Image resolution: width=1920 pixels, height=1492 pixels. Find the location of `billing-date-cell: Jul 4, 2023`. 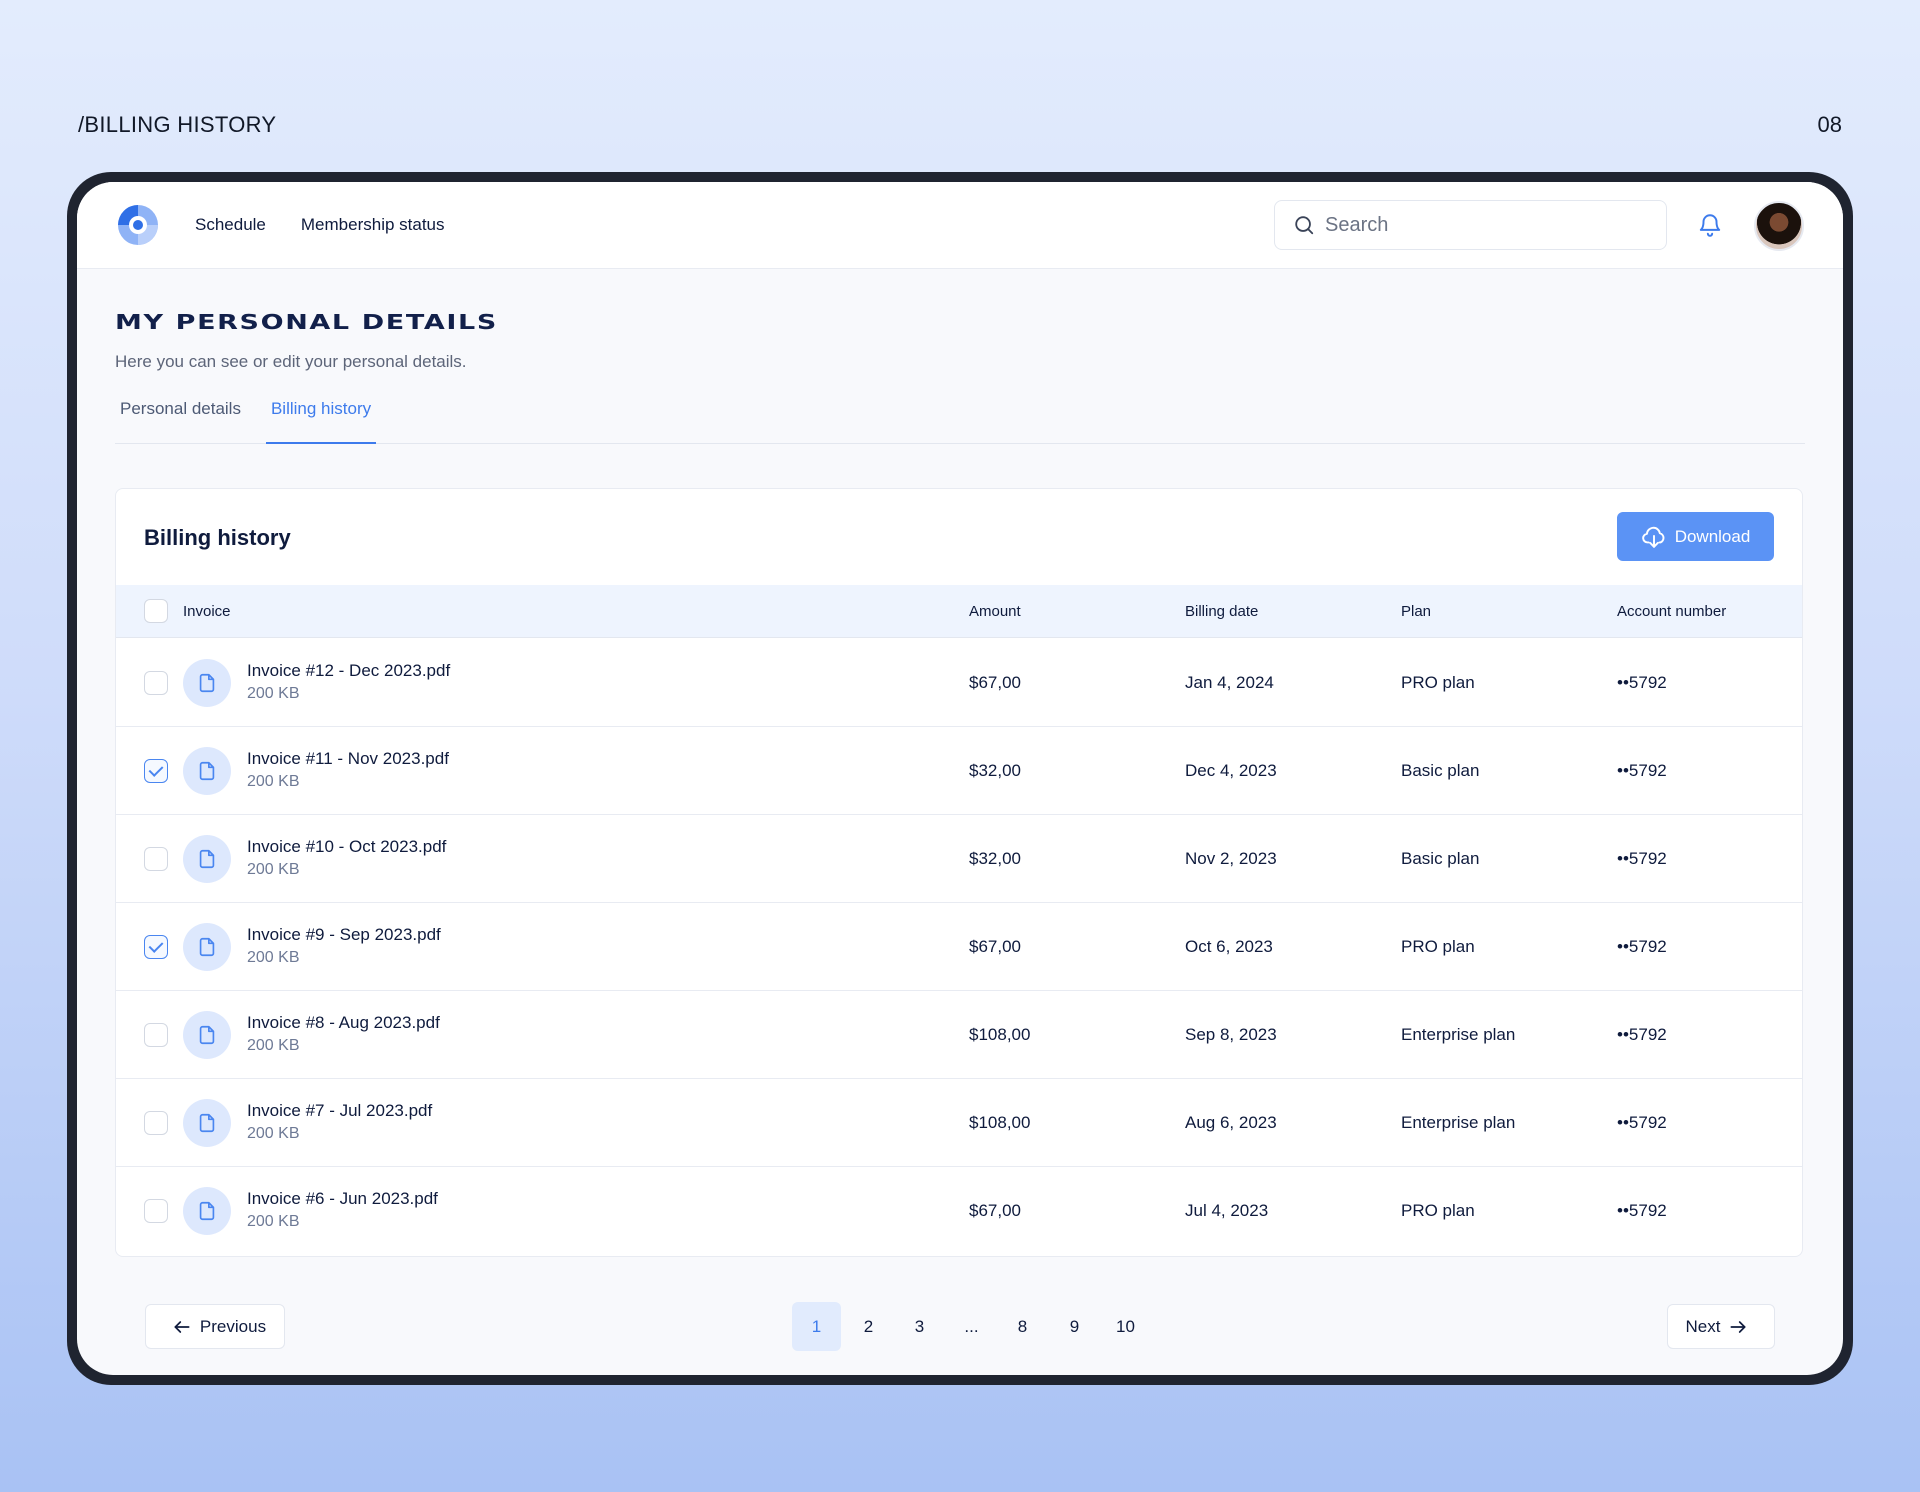

billing-date-cell: Jul 4, 2023 is located at coordinates (1227, 1210).